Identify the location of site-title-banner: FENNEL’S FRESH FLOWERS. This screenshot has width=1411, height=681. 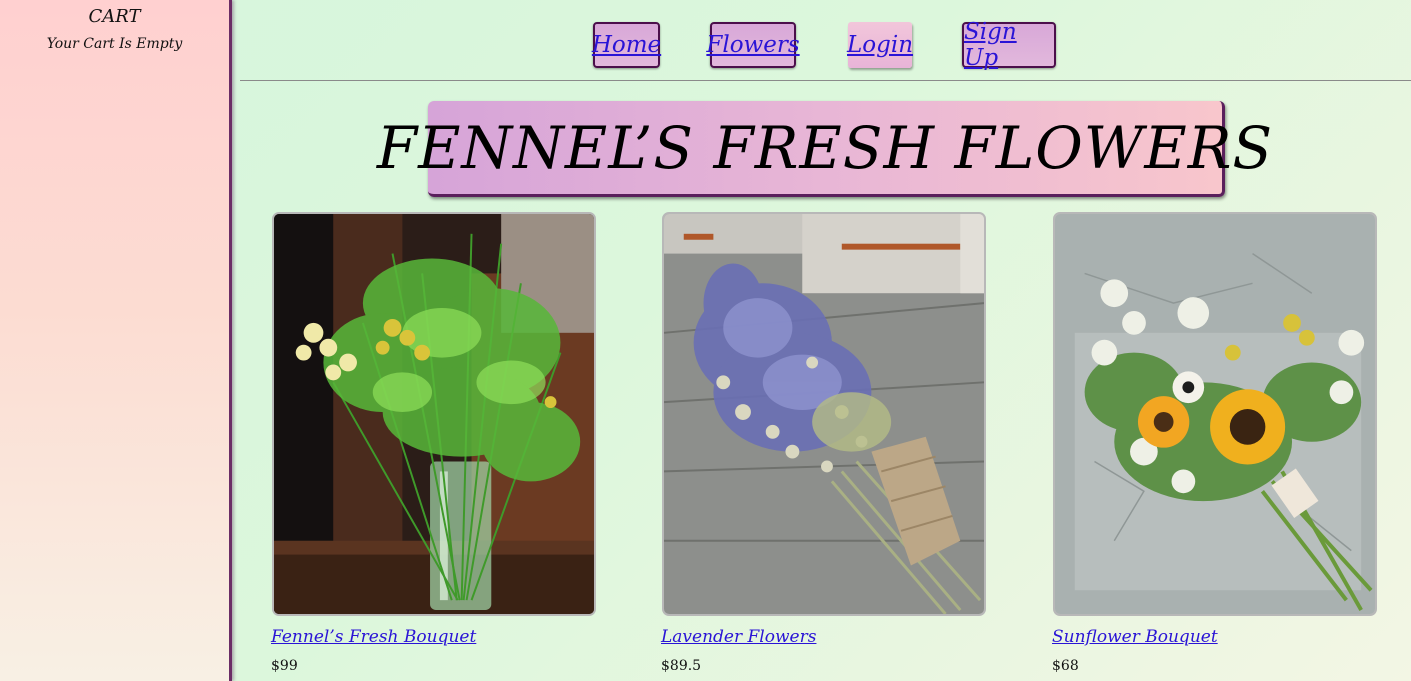
(824, 149).